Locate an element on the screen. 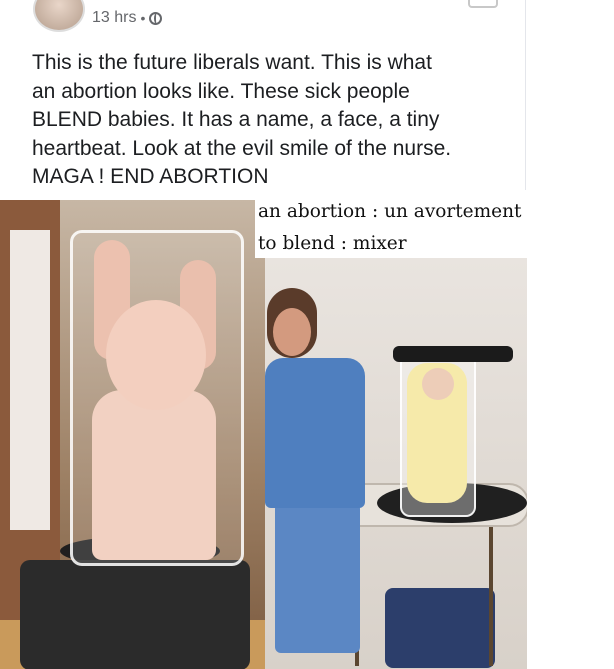 The height and width of the screenshot is (669, 614). more-options-icon is located at coordinates (483, 4).